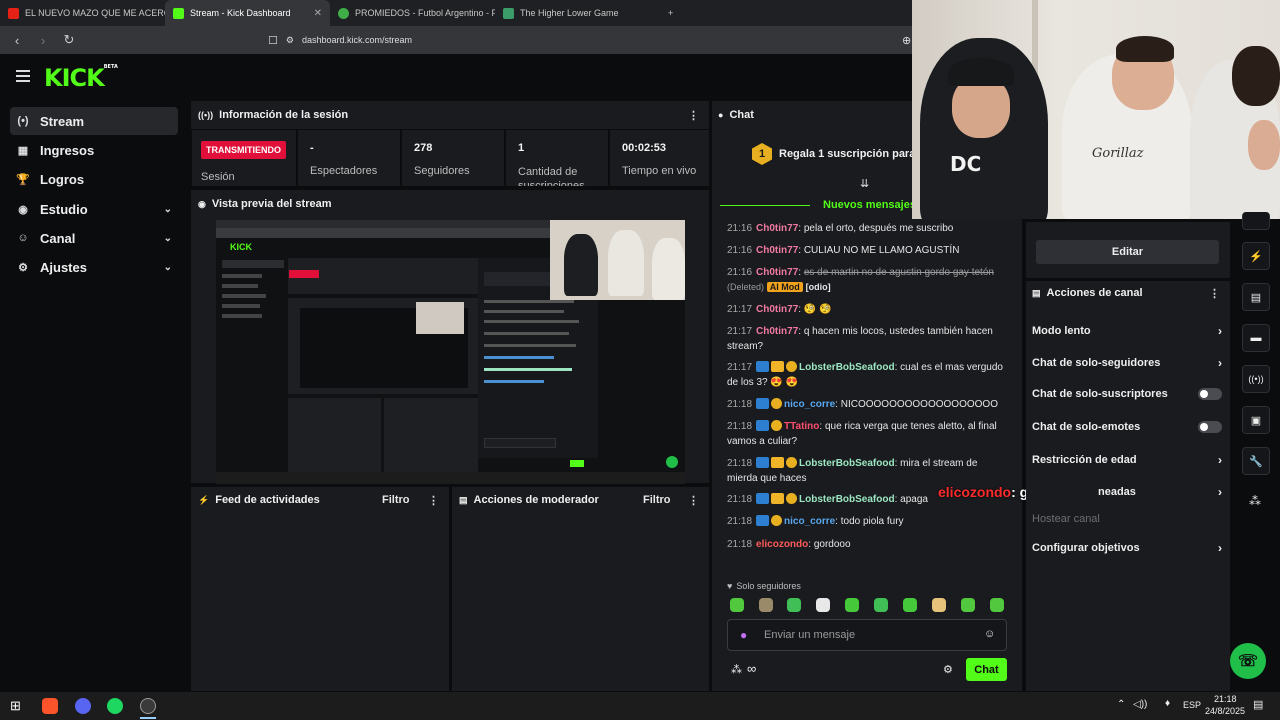 The height and width of the screenshot is (720, 1280). What do you see at coordinates (1167, 703) in the screenshot?
I see `mic-tray-icon: ♦` at bounding box center [1167, 703].